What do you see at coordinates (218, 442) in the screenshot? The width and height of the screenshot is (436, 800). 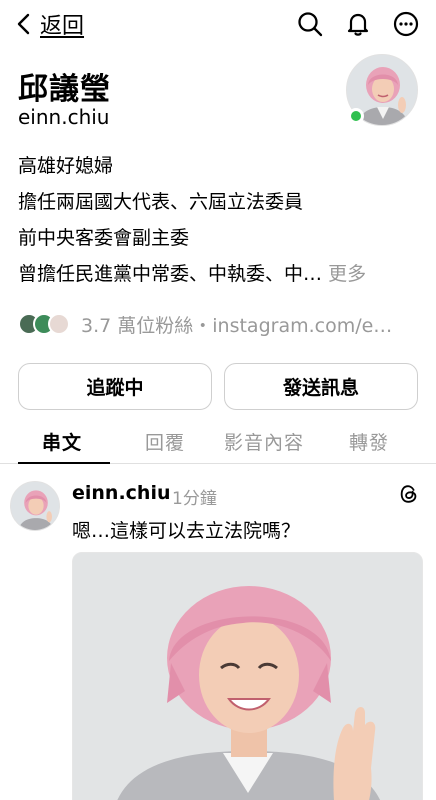 I see `profile-tabs: 串文 回覆 影音內容 轉發` at bounding box center [218, 442].